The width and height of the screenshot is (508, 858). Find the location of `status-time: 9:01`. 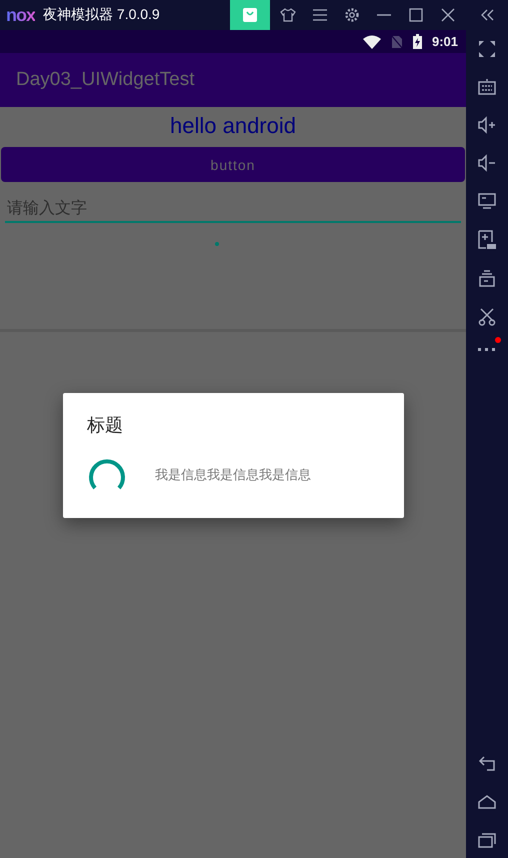

status-time: 9:01 is located at coordinates (445, 41).